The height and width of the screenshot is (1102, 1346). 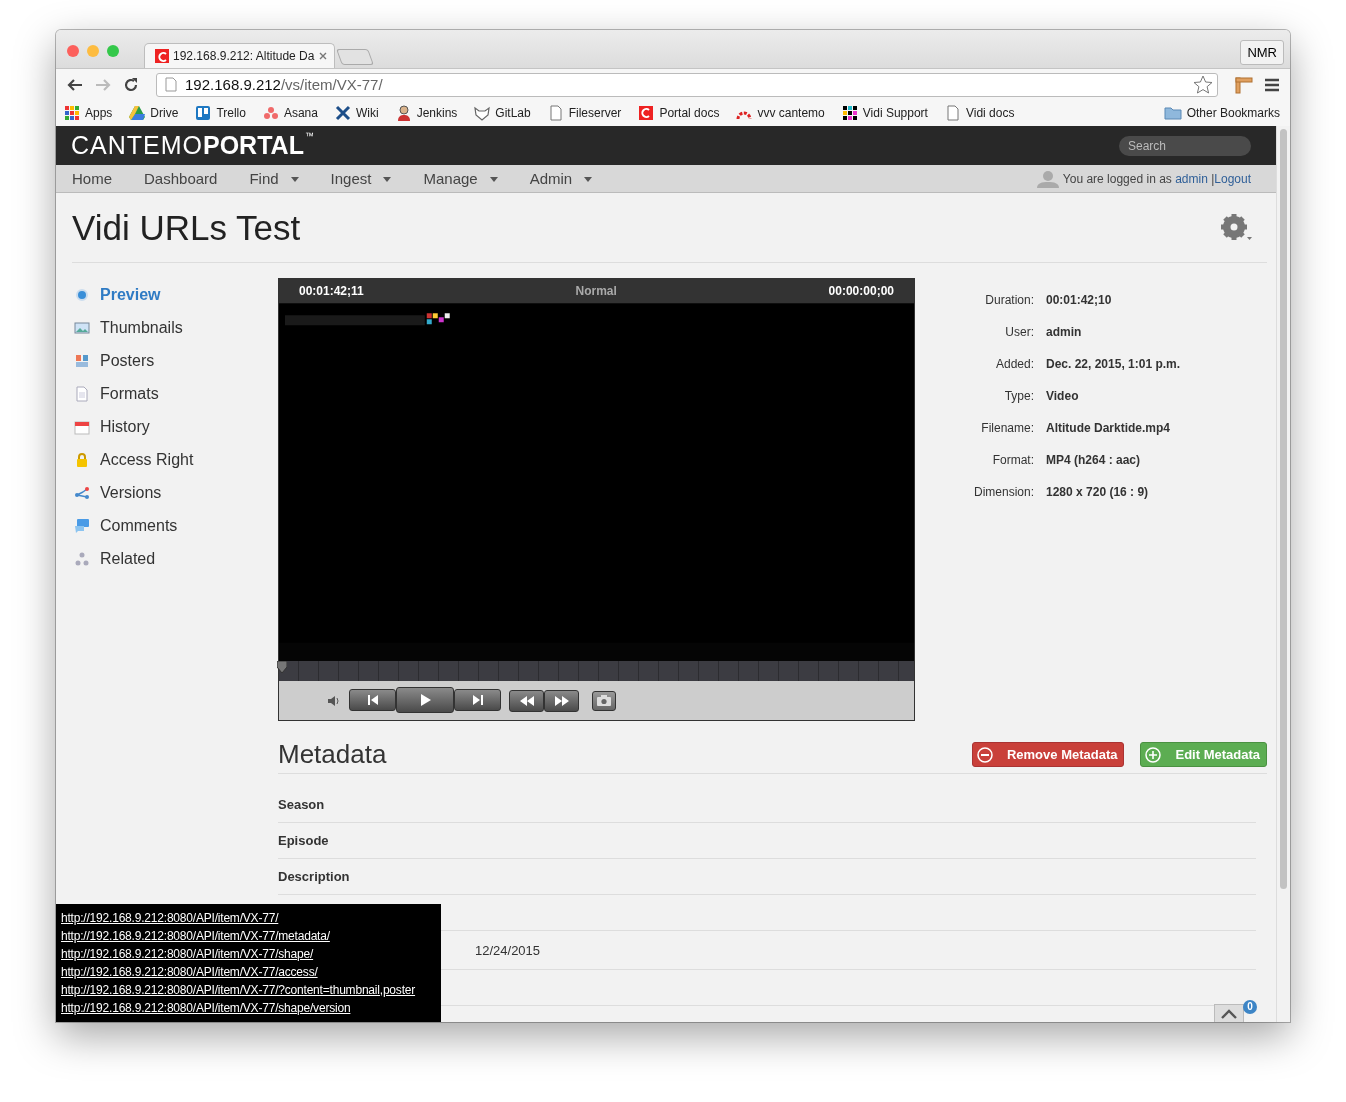 What do you see at coordinates (679, 113) in the screenshot?
I see `bookmark: Portal docs` at bounding box center [679, 113].